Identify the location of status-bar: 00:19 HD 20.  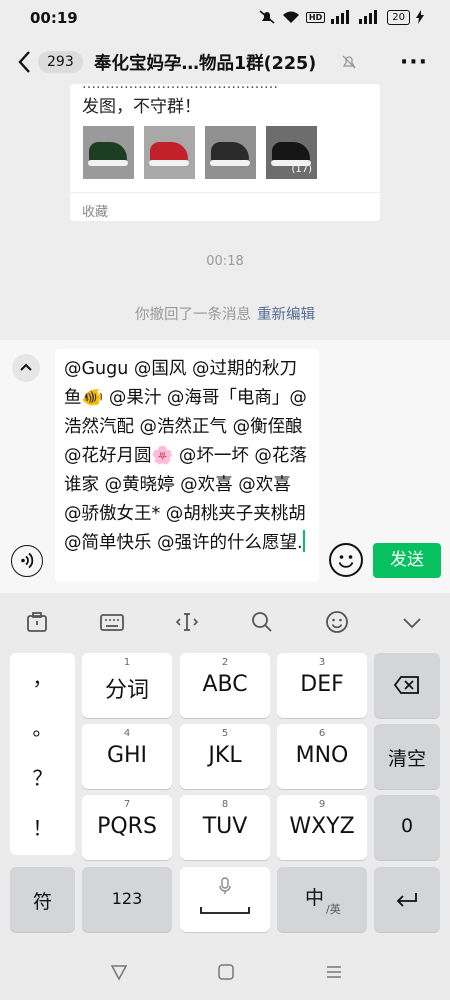
(225, 18).